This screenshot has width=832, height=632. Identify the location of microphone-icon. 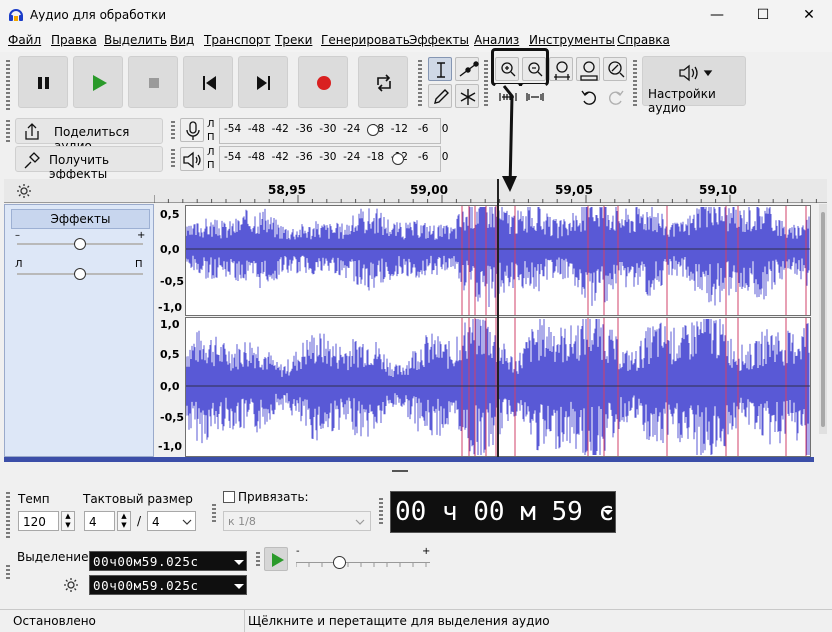
(193, 130).